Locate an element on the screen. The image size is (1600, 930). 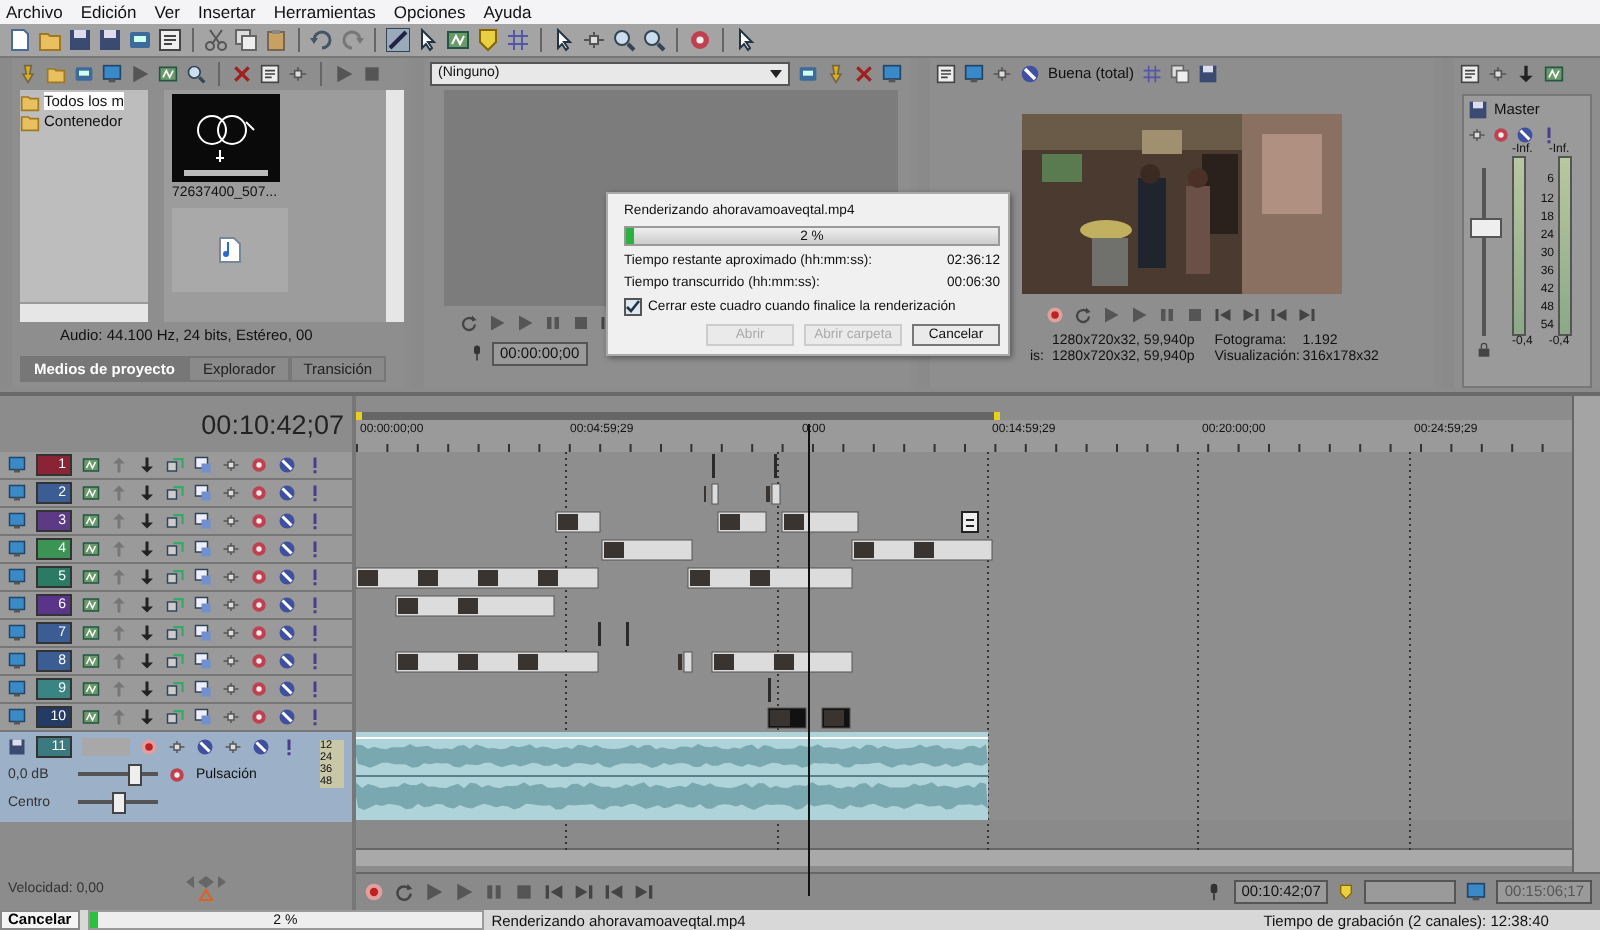
grid-icon is located at coordinates (518, 39).